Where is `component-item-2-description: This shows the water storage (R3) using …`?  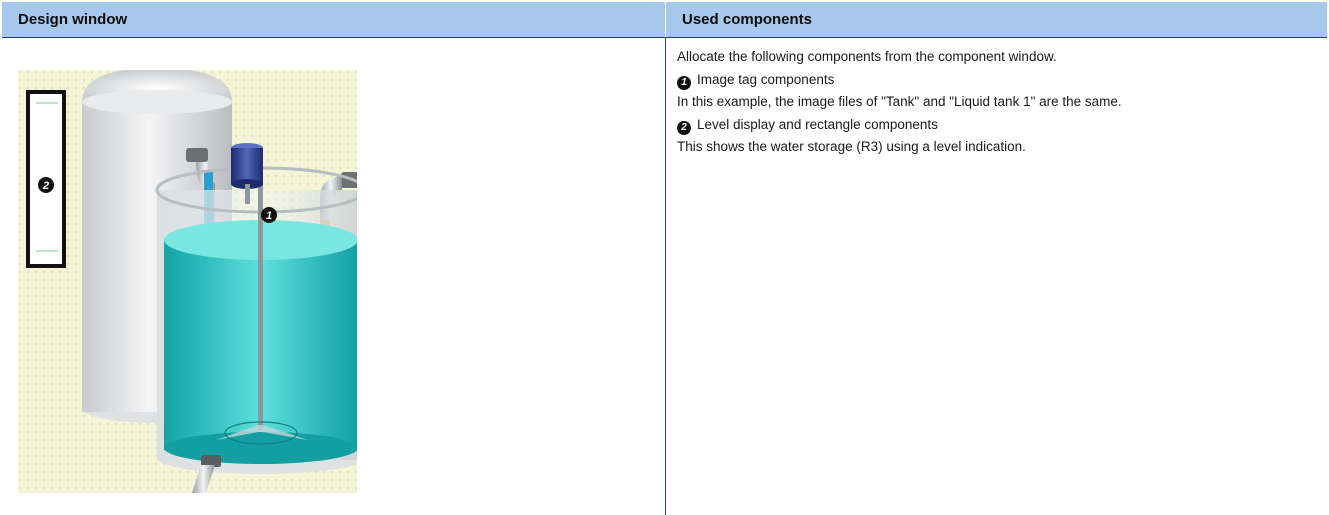
component-item-2-description: This shows the water storage (R3) using … is located at coordinates (851, 146).